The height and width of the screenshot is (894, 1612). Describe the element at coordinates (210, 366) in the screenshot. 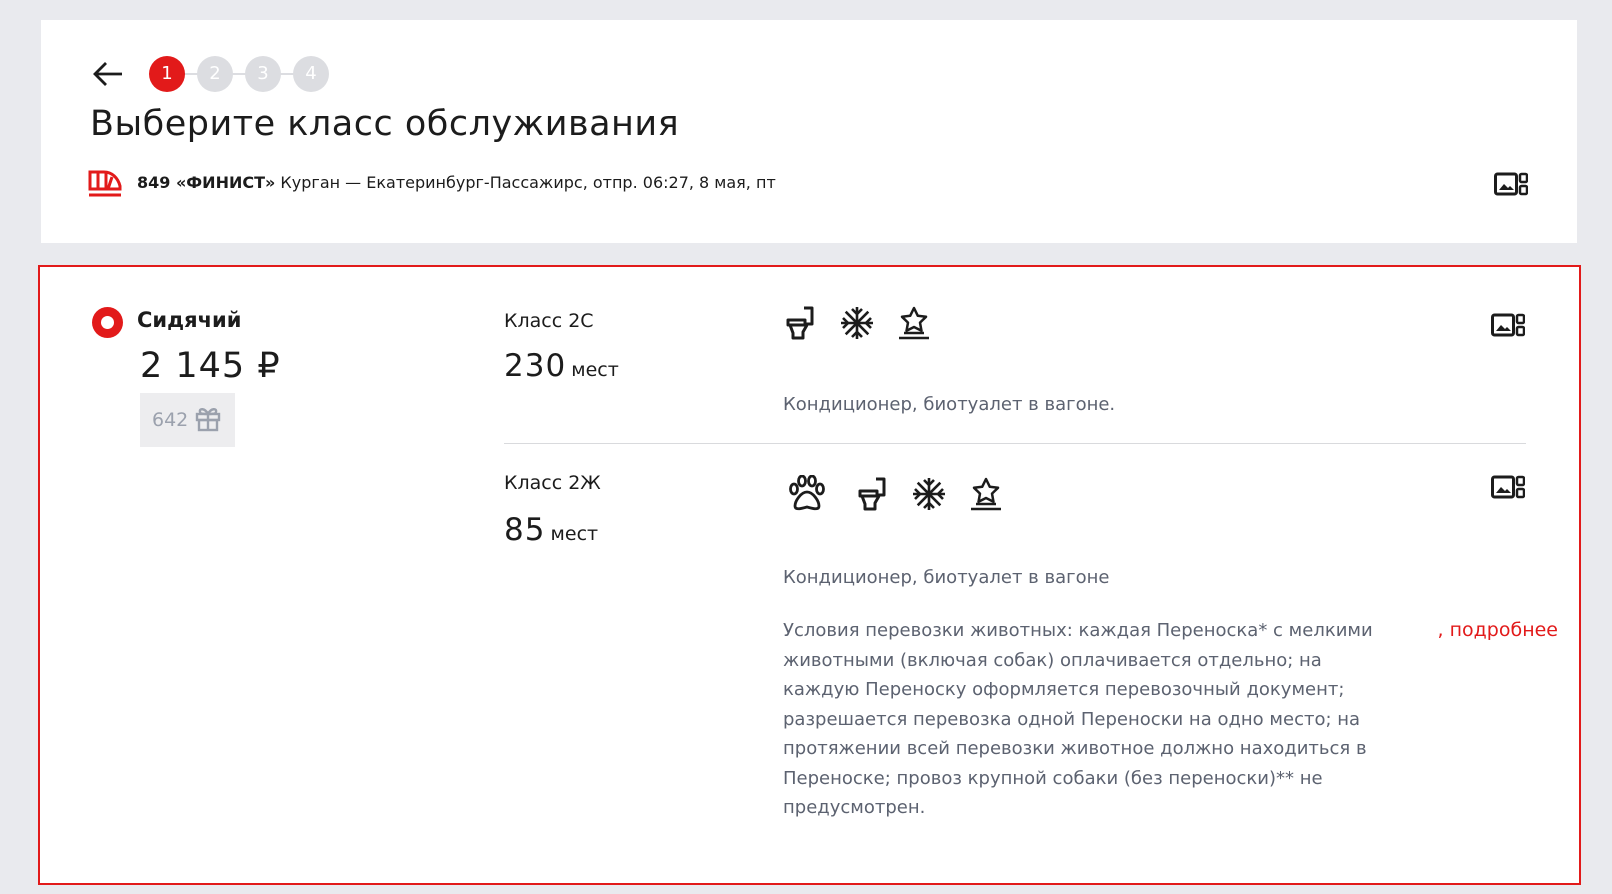

I see `price: 2 145 ₽` at that location.